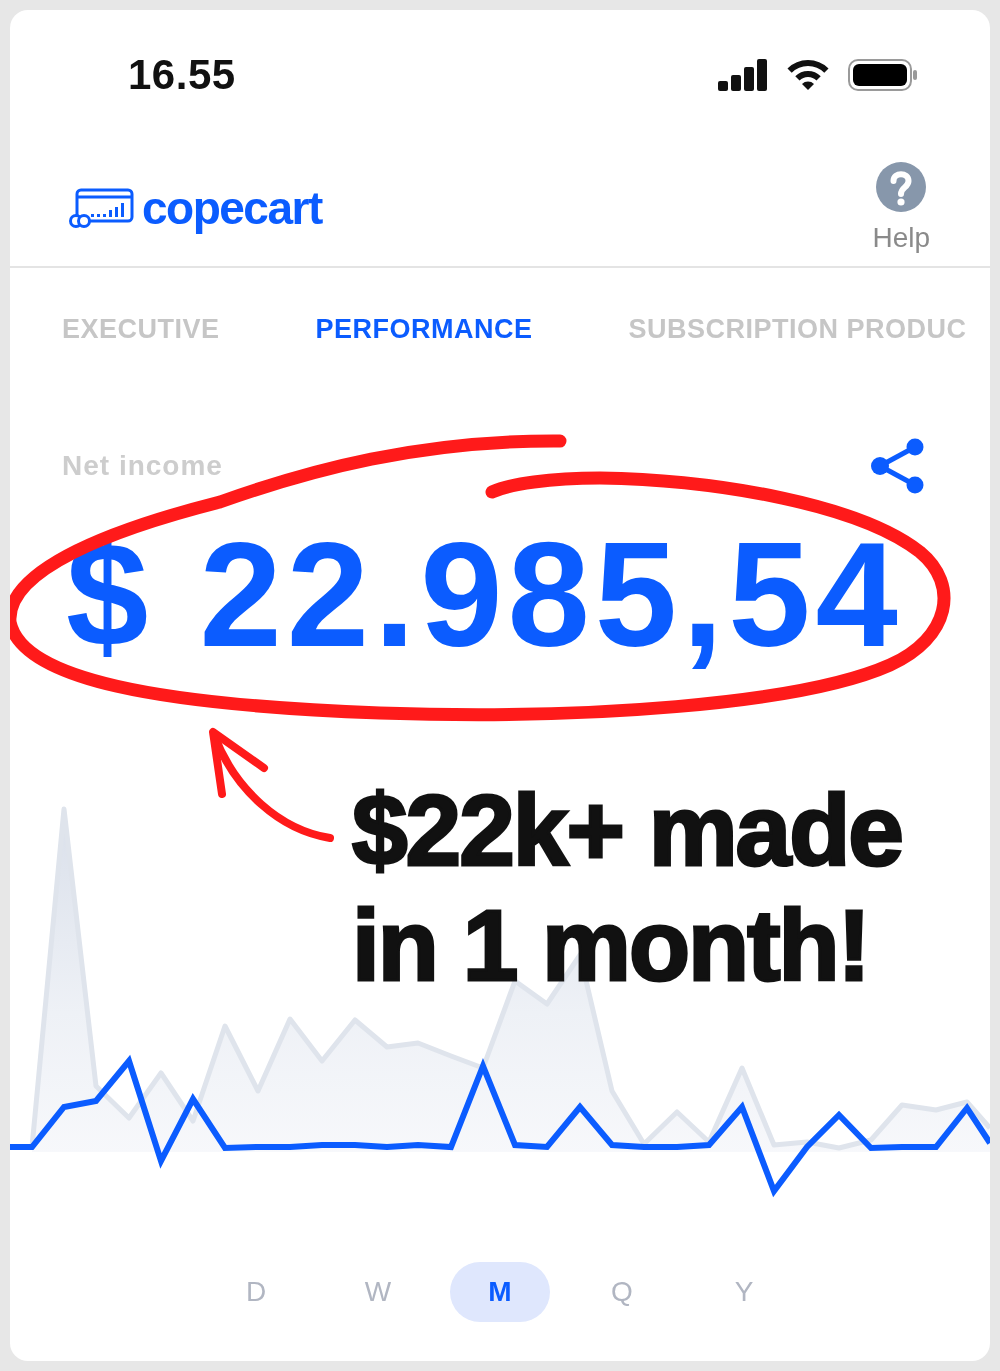 The height and width of the screenshot is (1371, 1000). I want to click on battery-icon, so click(883, 75).